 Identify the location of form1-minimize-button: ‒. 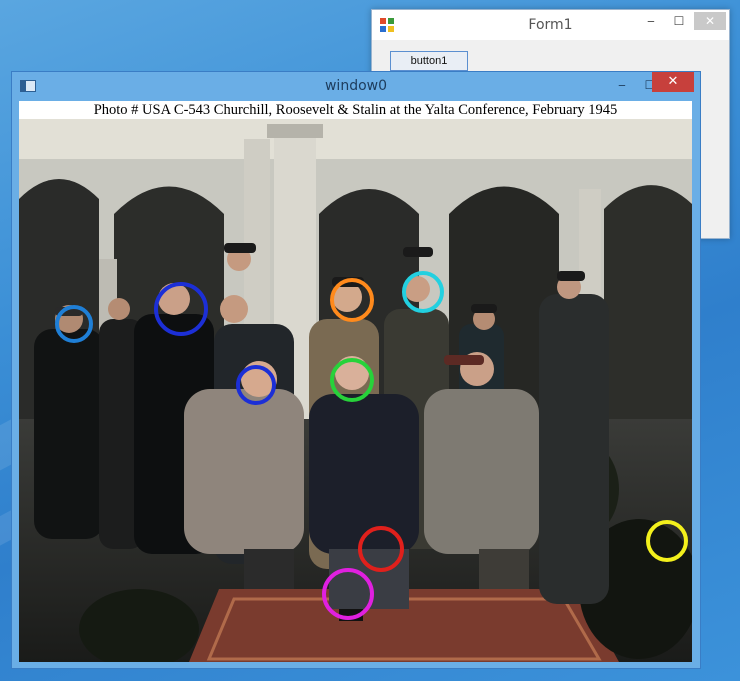
(651, 21).